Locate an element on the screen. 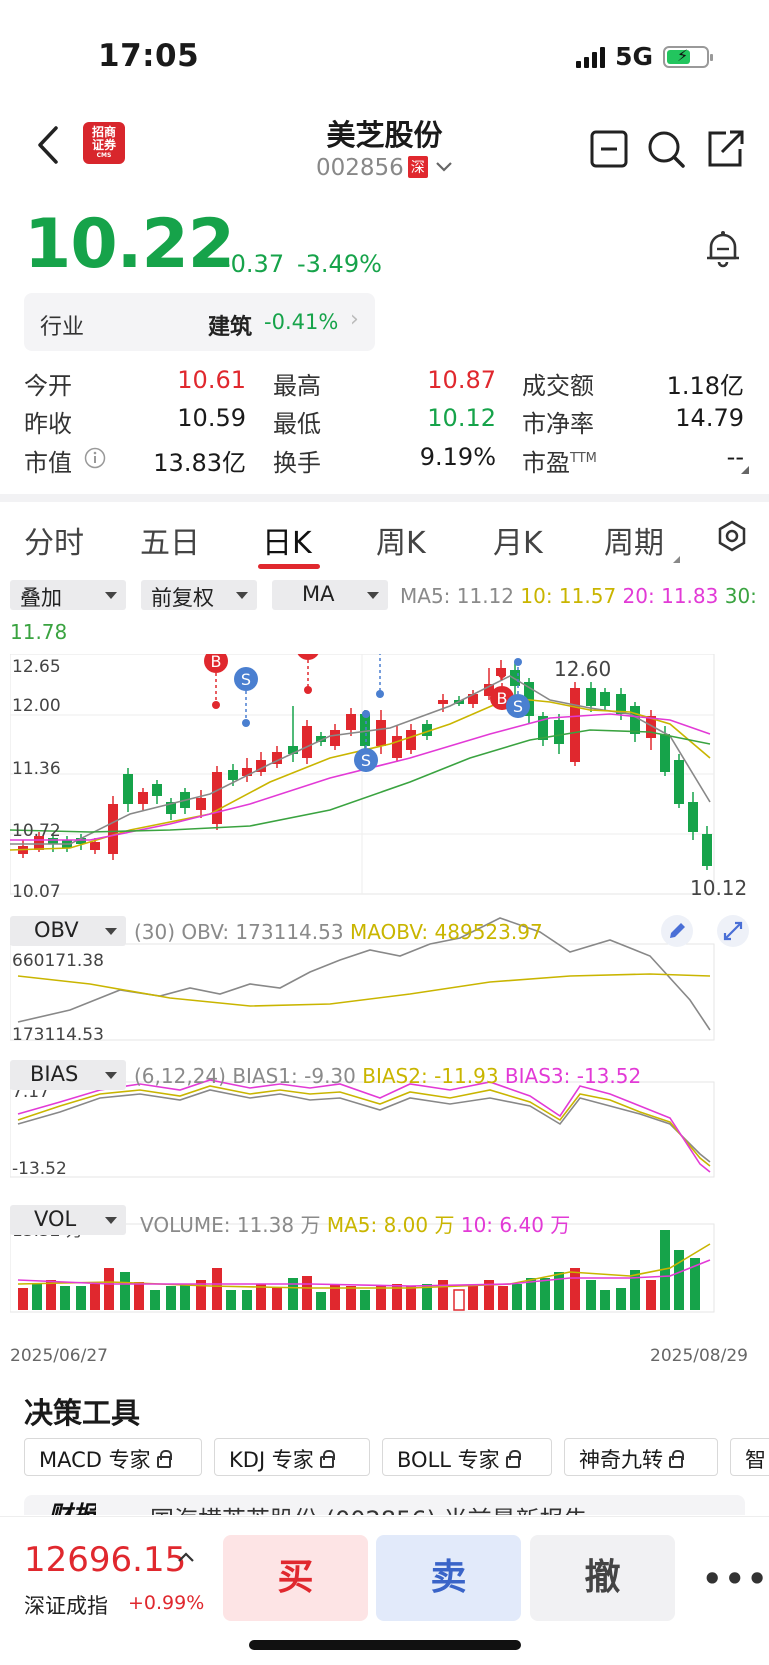 The width and height of the screenshot is (769, 1665). stat-label-pb: 市净率 is located at coordinates (558, 424).